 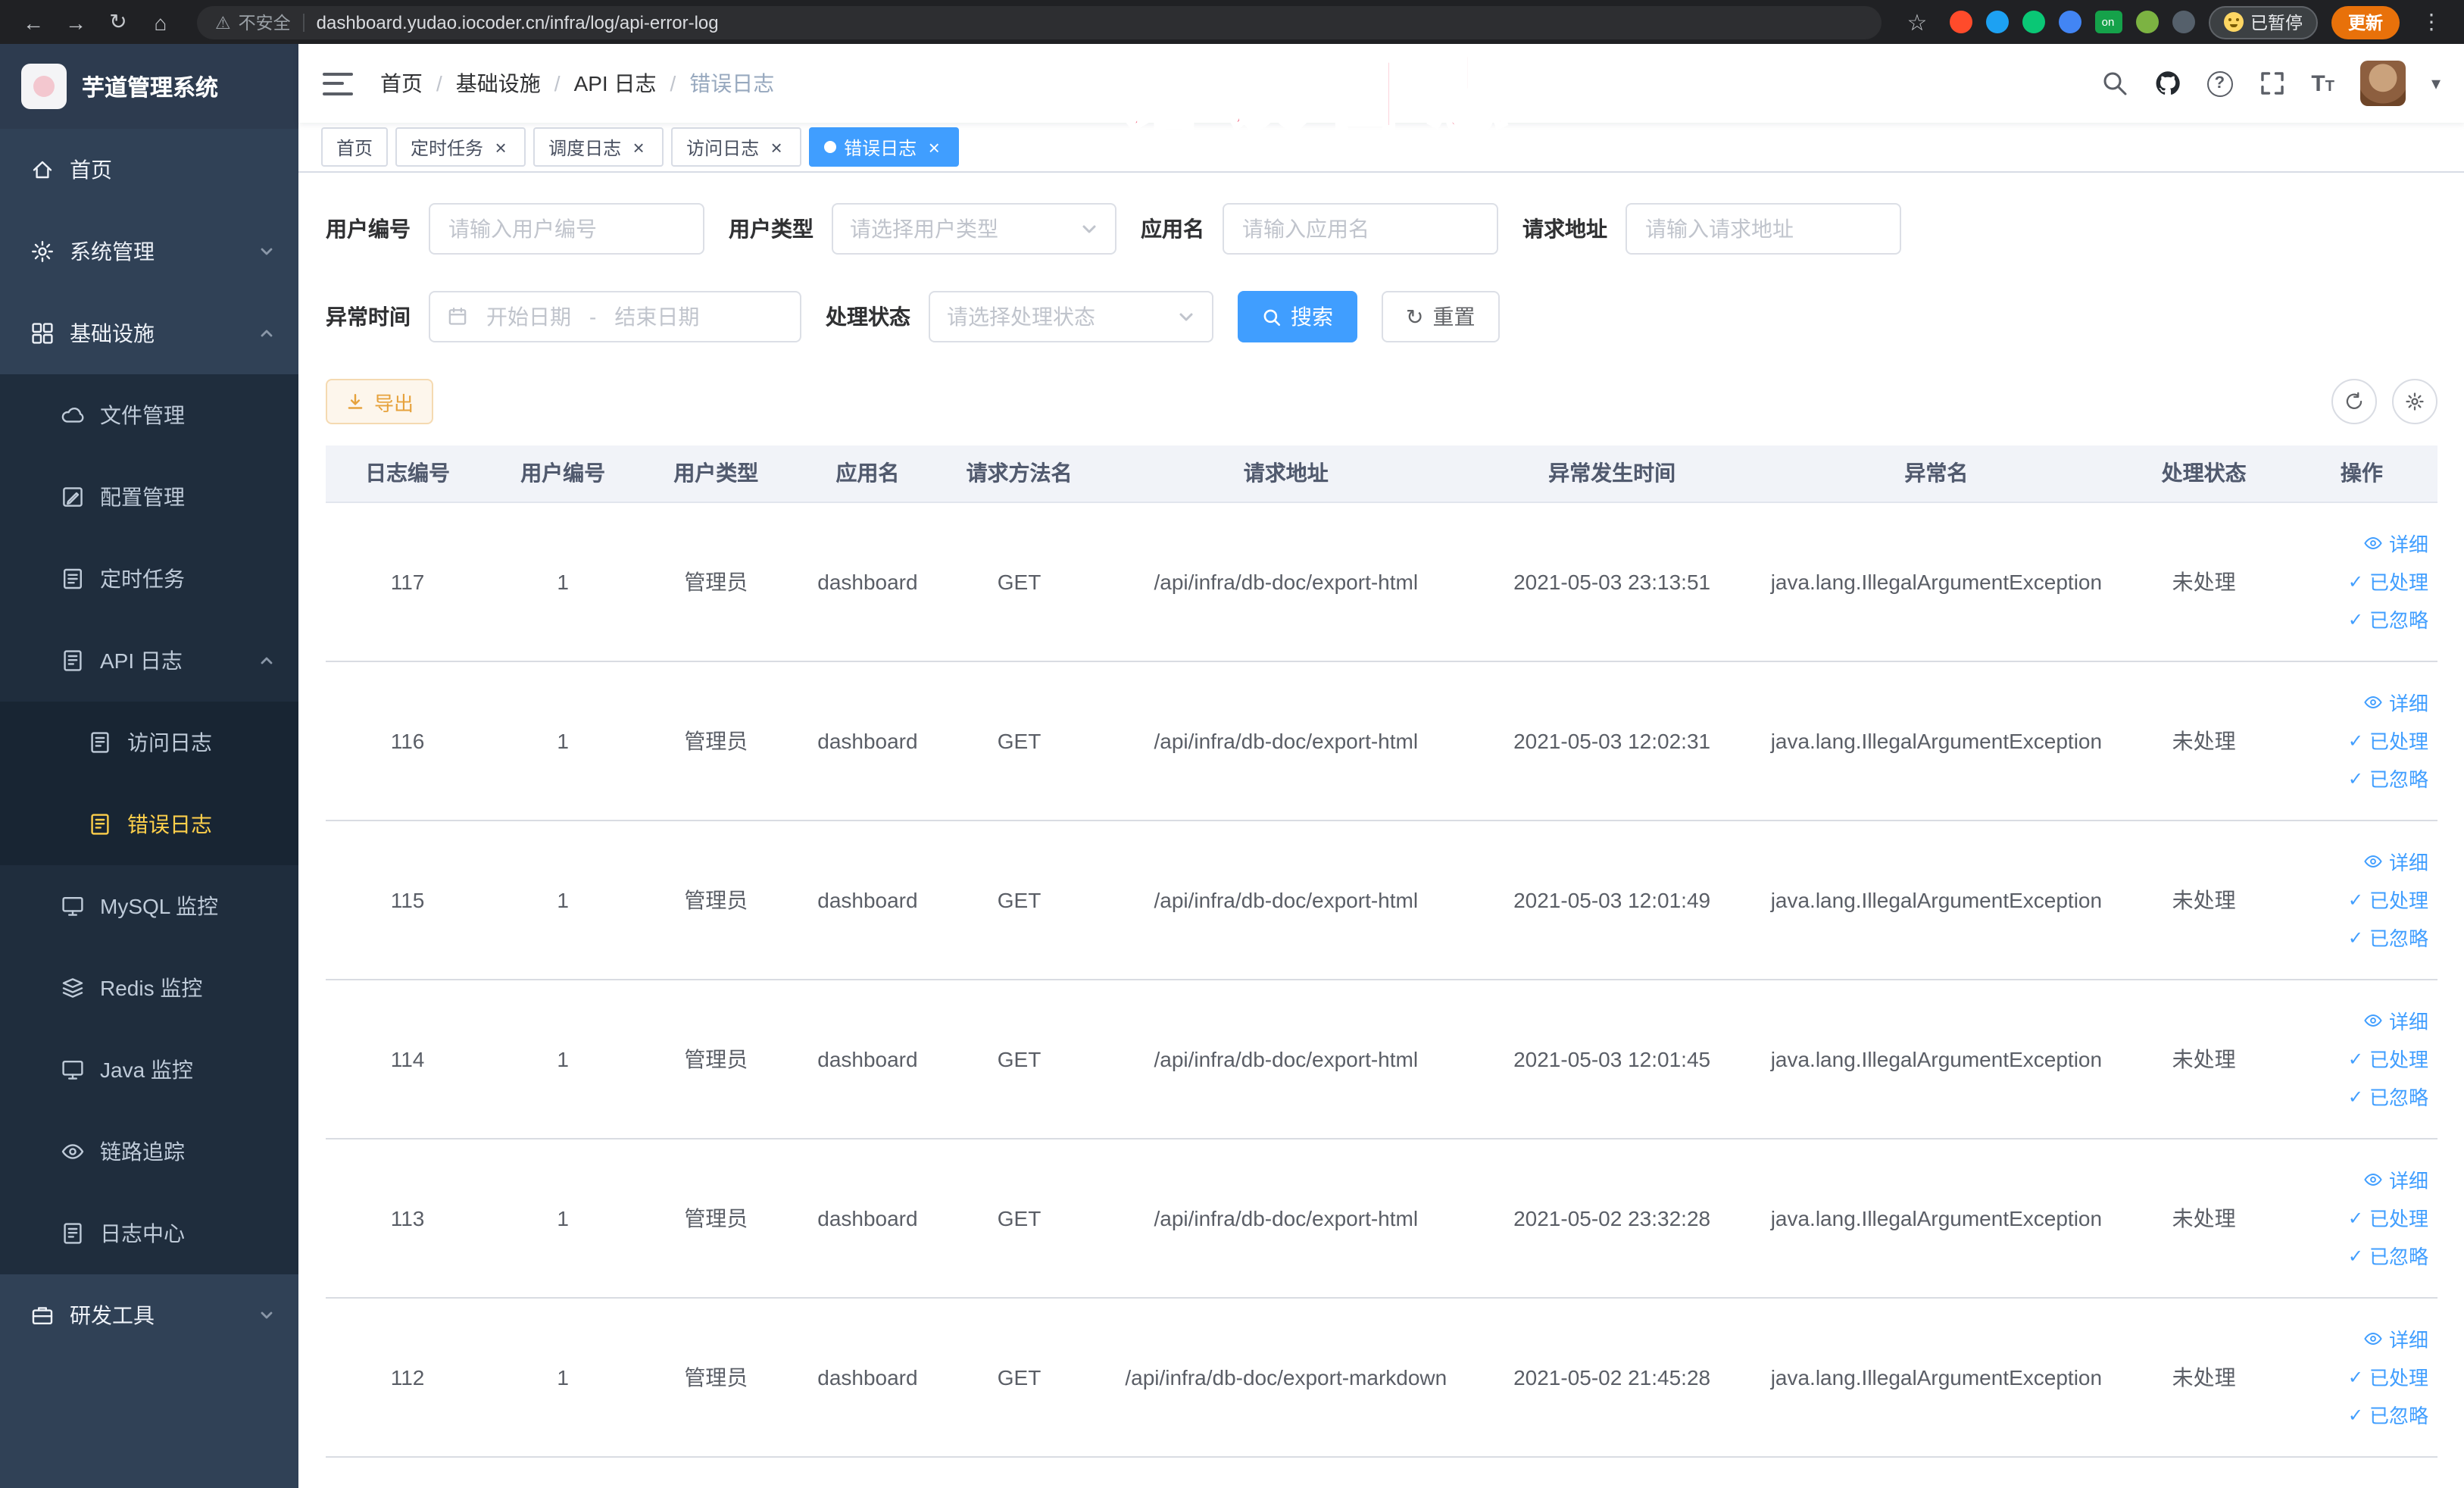 I want to click on emoji-face-icon, so click(x=2233, y=22).